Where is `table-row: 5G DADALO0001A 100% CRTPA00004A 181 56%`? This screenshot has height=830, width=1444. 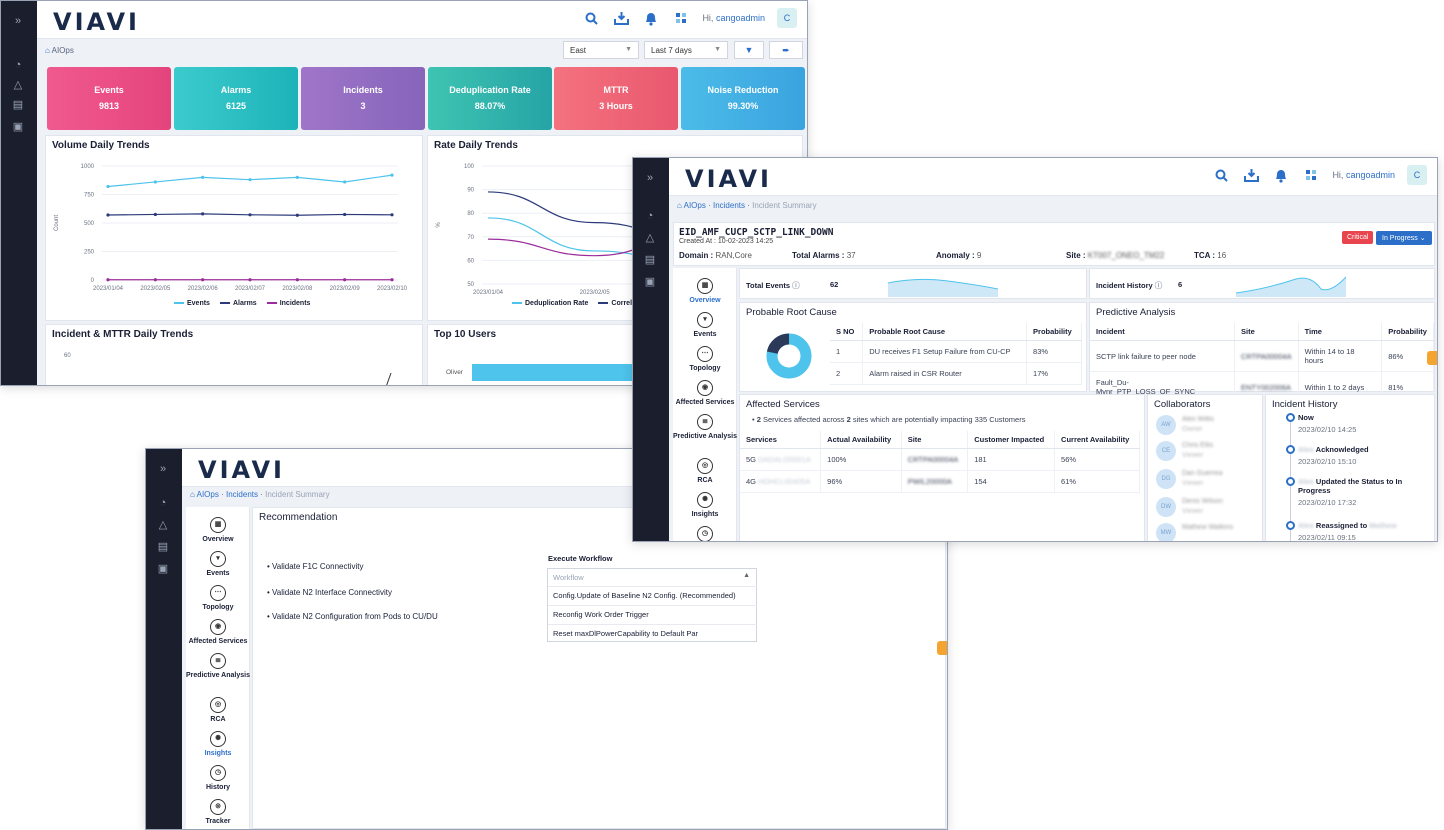 table-row: 5G DADALO0001A 100% CRTPA00004A 181 56% is located at coordinates (940, 459).